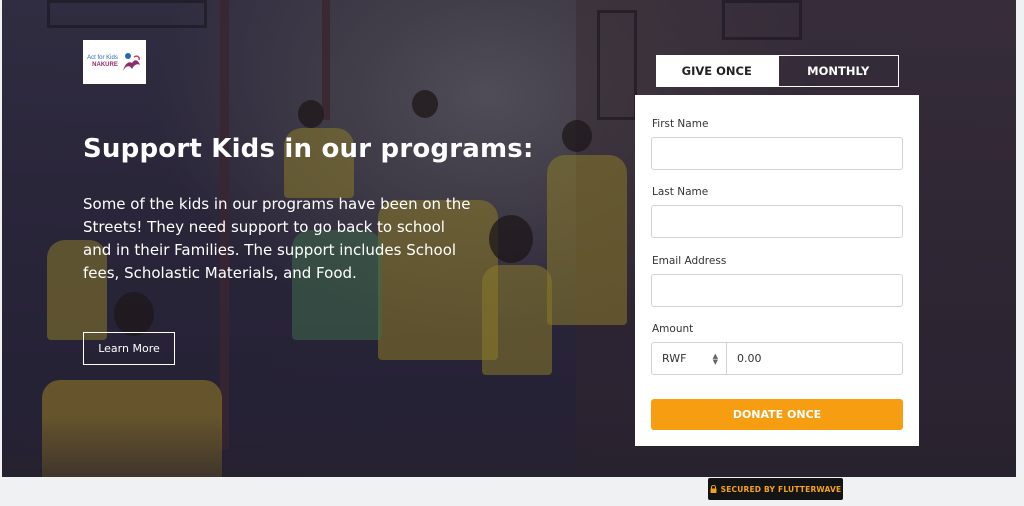 This screenshot has height=506, width=1024. What do you see at coordinates (715, 358) in the screenshot?
I see `stepper-icon: ▲ ▼` at bounding box center [715, 358].